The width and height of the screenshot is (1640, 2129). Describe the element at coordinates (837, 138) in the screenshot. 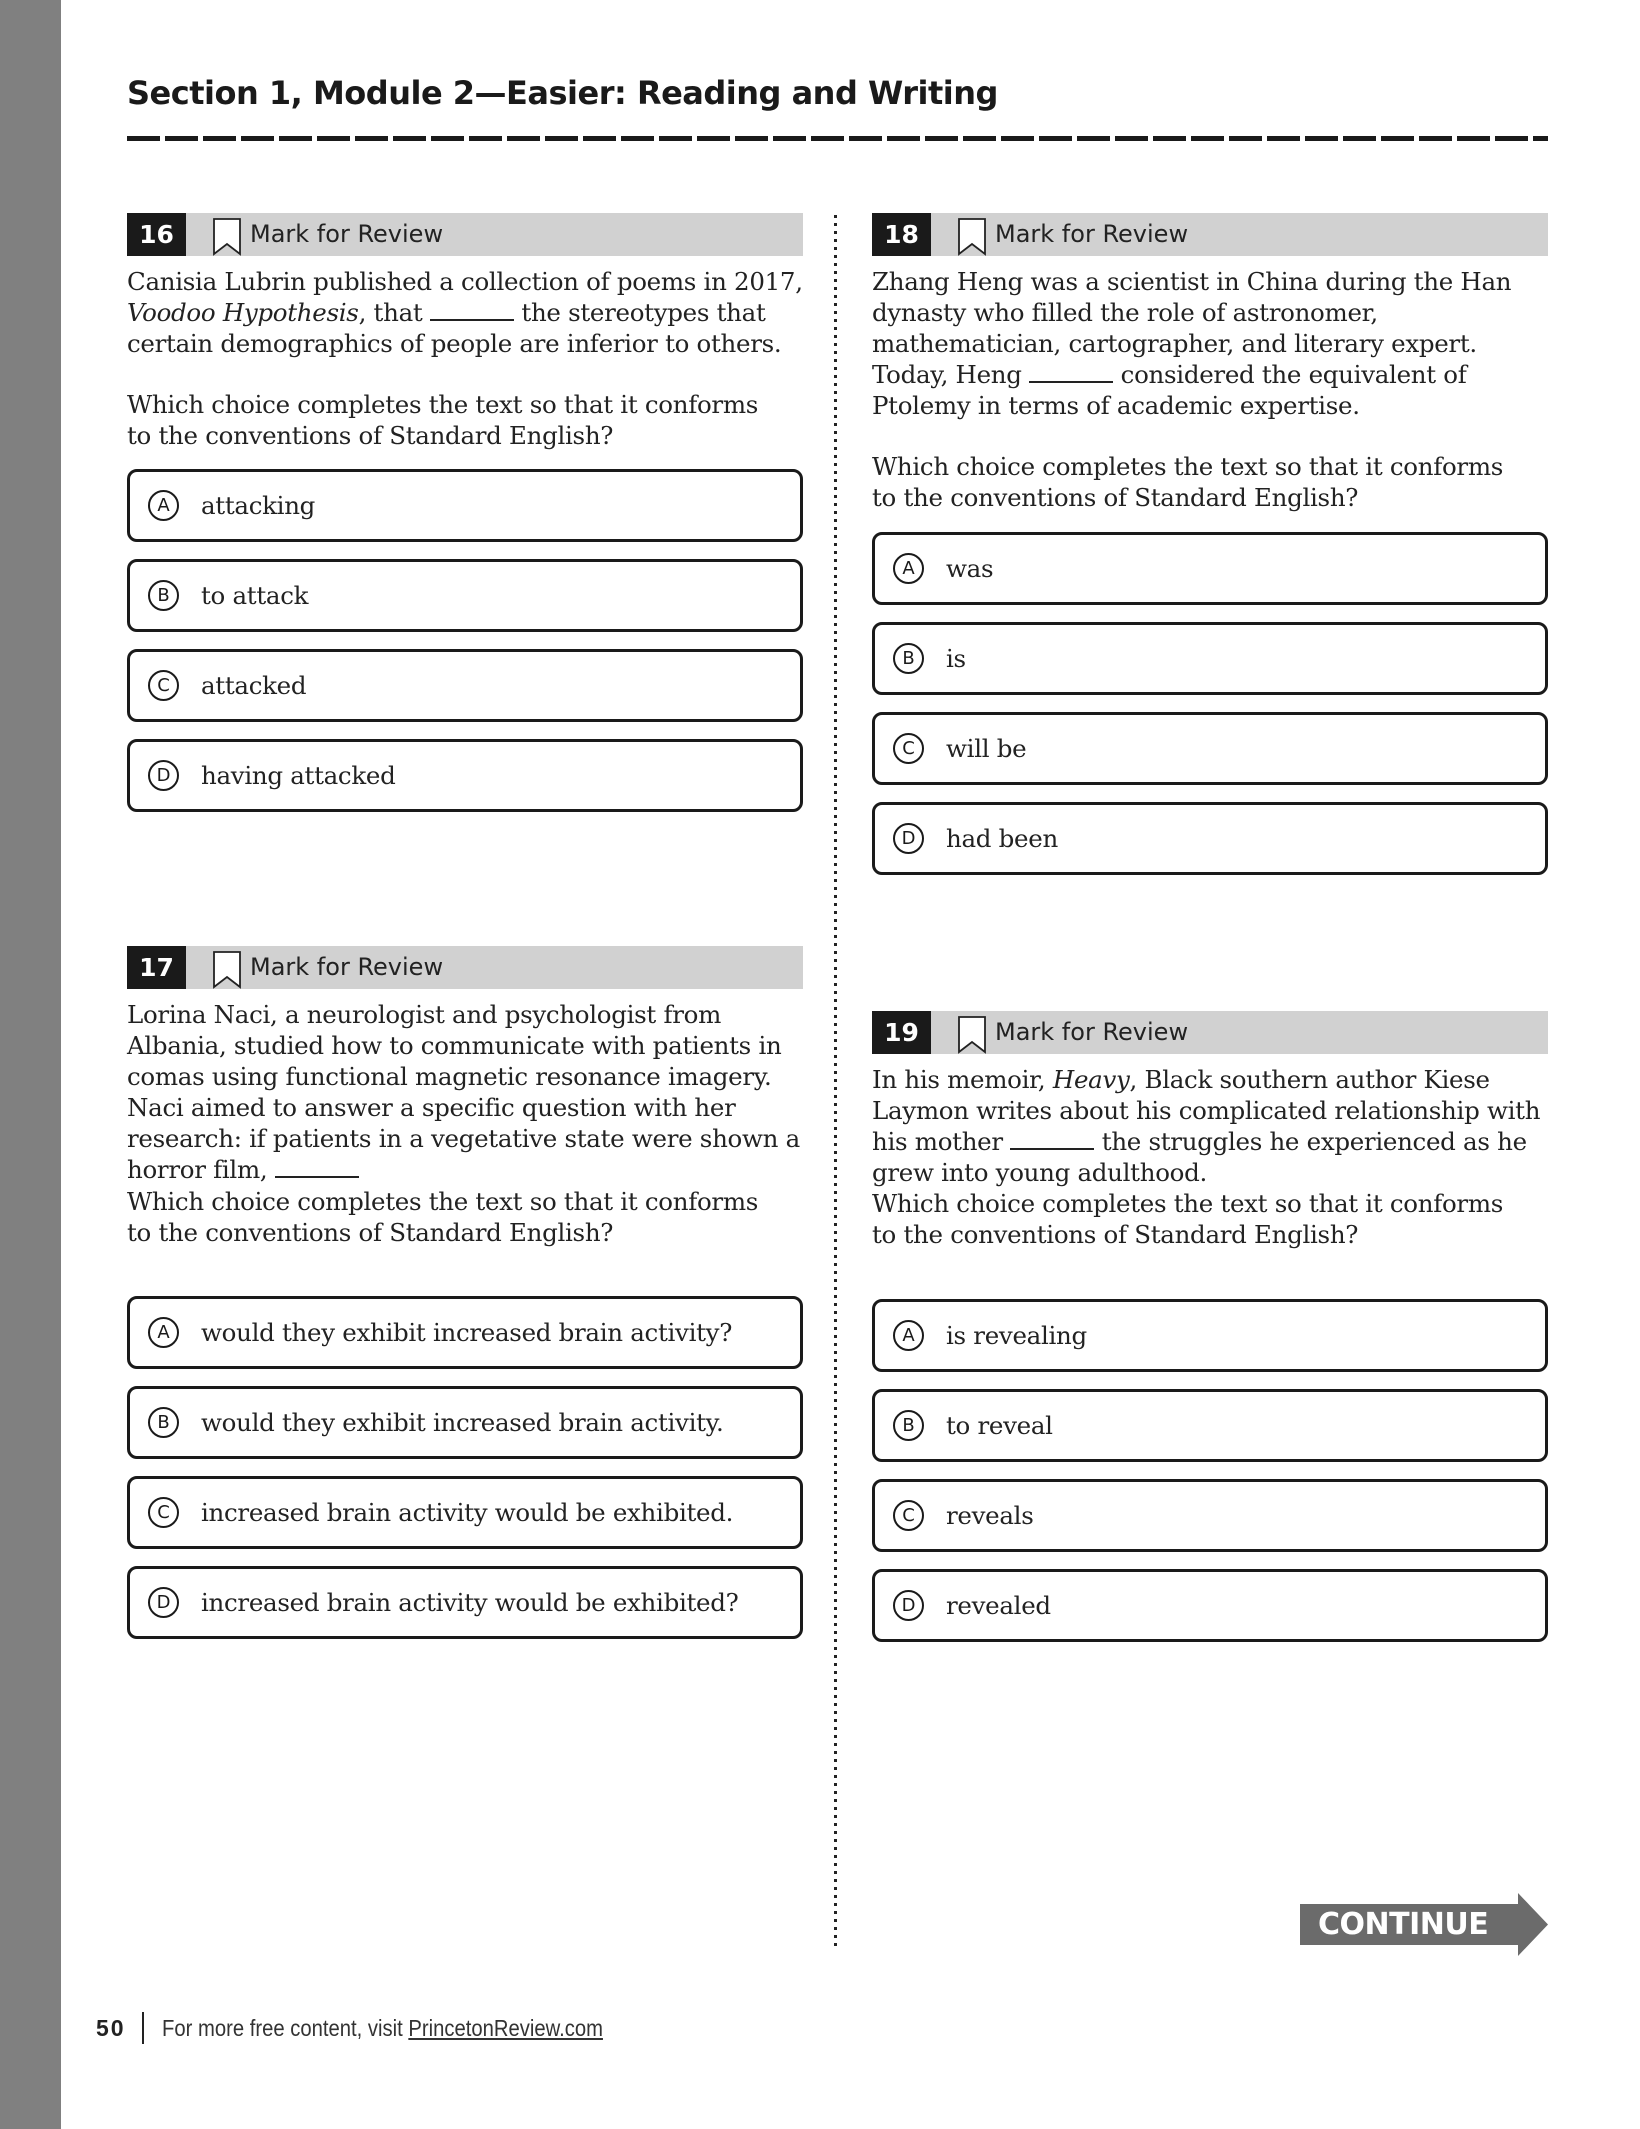

I see `title-dashed-rule` at that location.